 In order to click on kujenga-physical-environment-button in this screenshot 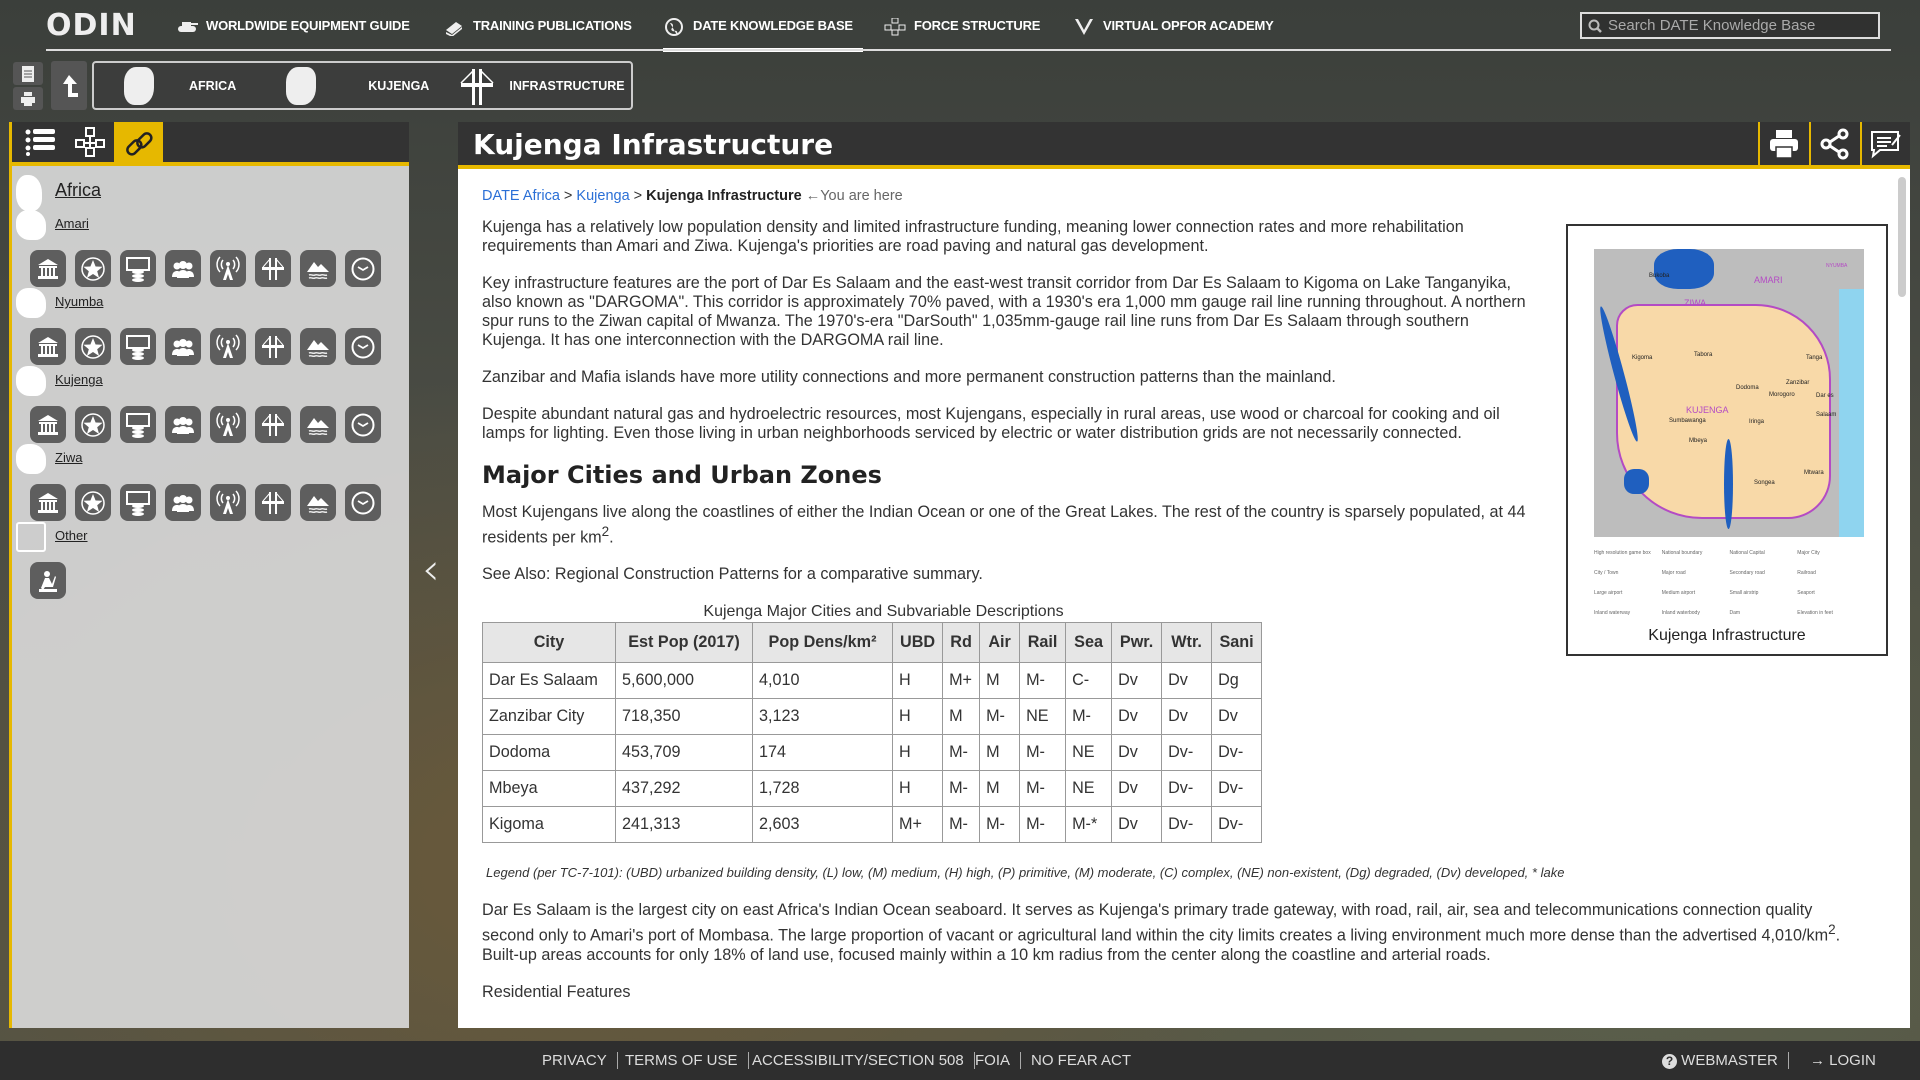, I will do `click(318, 424)`.